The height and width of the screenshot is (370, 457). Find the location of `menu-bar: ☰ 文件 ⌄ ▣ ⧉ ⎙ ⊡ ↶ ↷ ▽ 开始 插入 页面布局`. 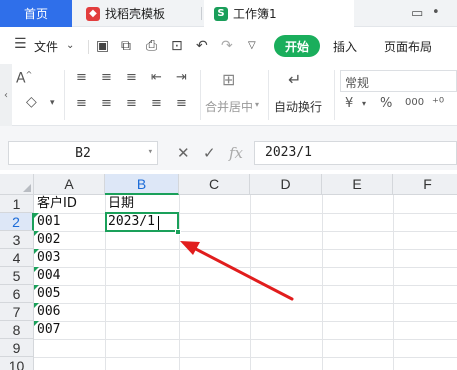

menu-bar: ☰ 文件 ⌄ ▣ ⧉ ⎙ ⊡ ↶ ↷ ▽ 开始 插入 页面布局 is located at coordinates (228, 46).